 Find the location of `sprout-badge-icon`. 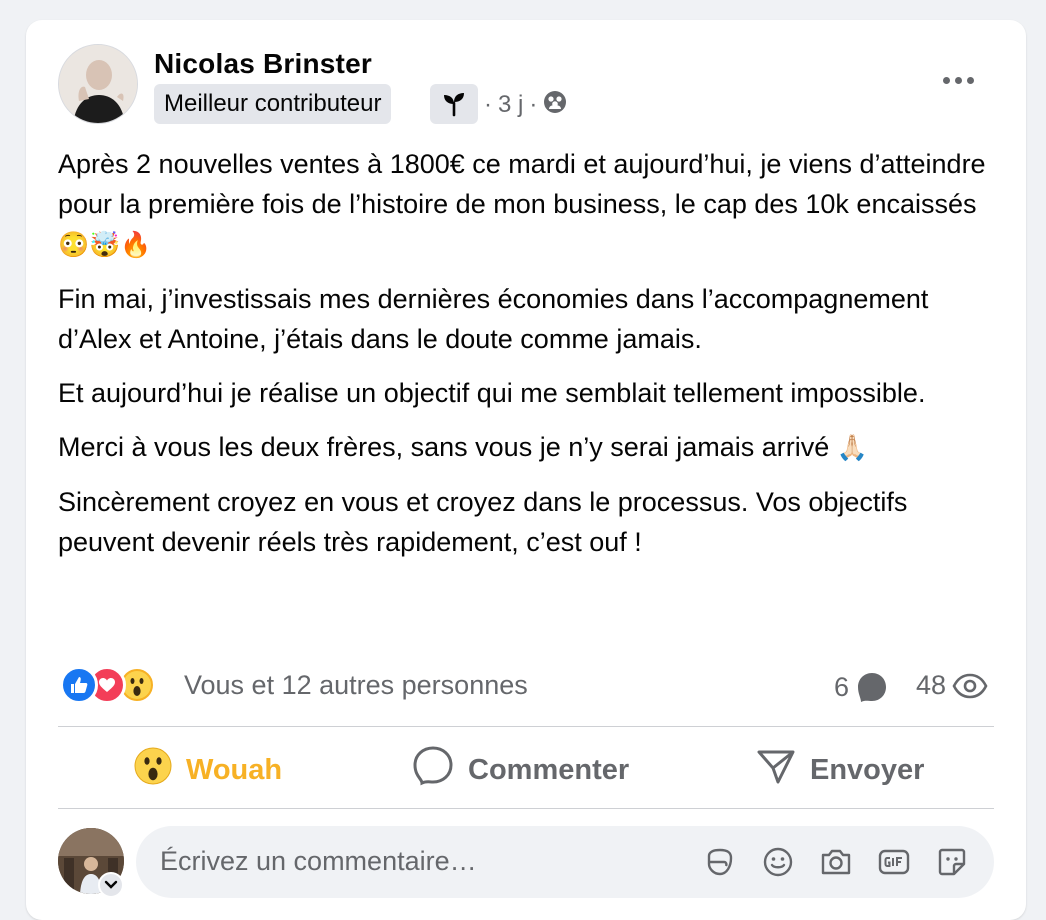

sprout-badge-icon is located at coordinates (454, 104).